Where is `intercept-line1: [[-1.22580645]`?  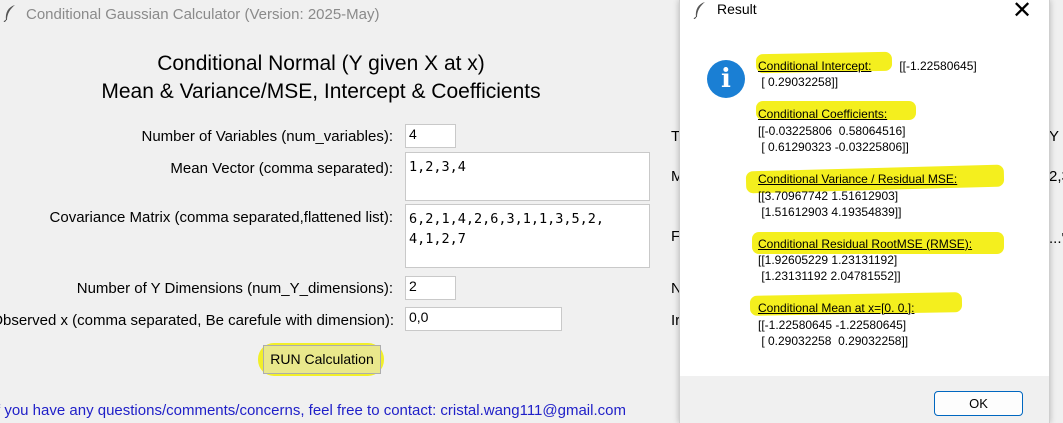 intercept-line1: [[-1.22580645] is located at coordinates (936, 66).